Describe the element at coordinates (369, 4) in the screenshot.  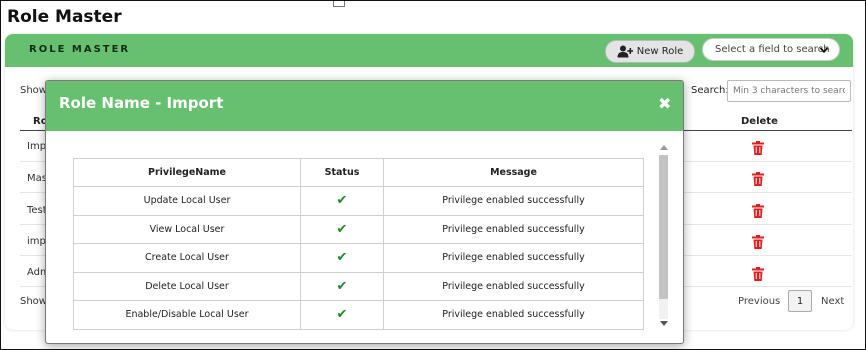
I see `top-cropped-control` at that location.